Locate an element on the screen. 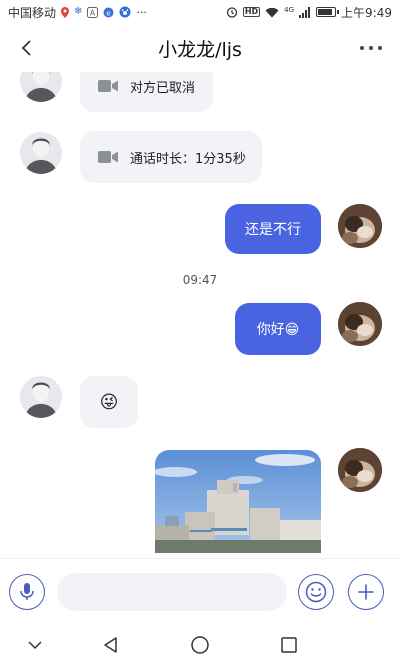 The height and width of the screenshot is (666, 400). message-image-bubble is located at coordinates (238, 501).